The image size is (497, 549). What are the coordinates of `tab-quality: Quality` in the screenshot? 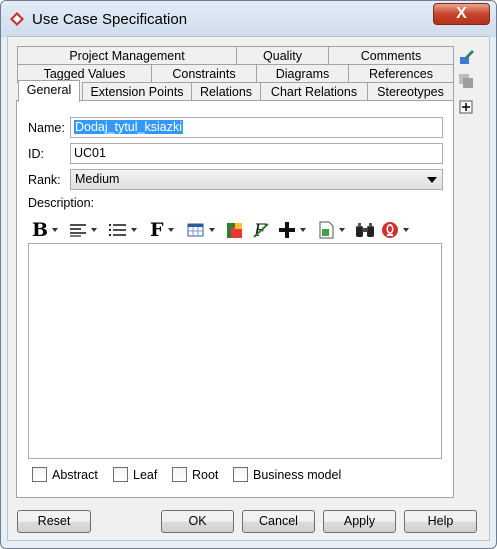 It's located at (282, 55).